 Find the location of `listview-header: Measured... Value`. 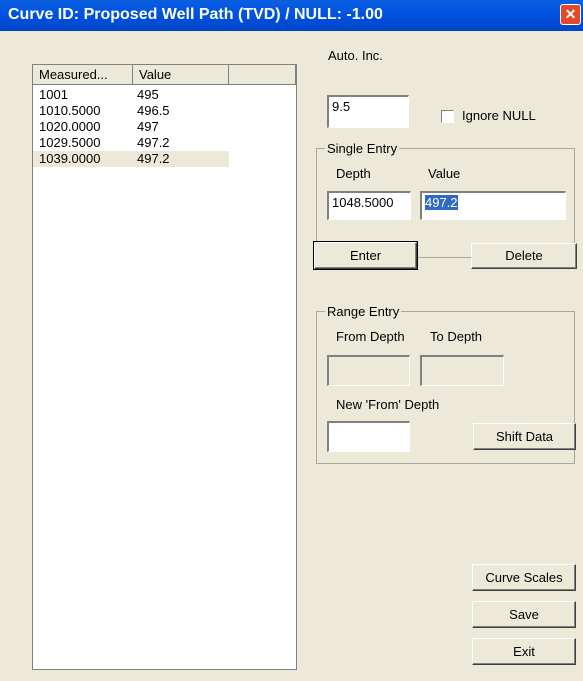

listview-header: Measured... Value is located at coordinates (164, 75).